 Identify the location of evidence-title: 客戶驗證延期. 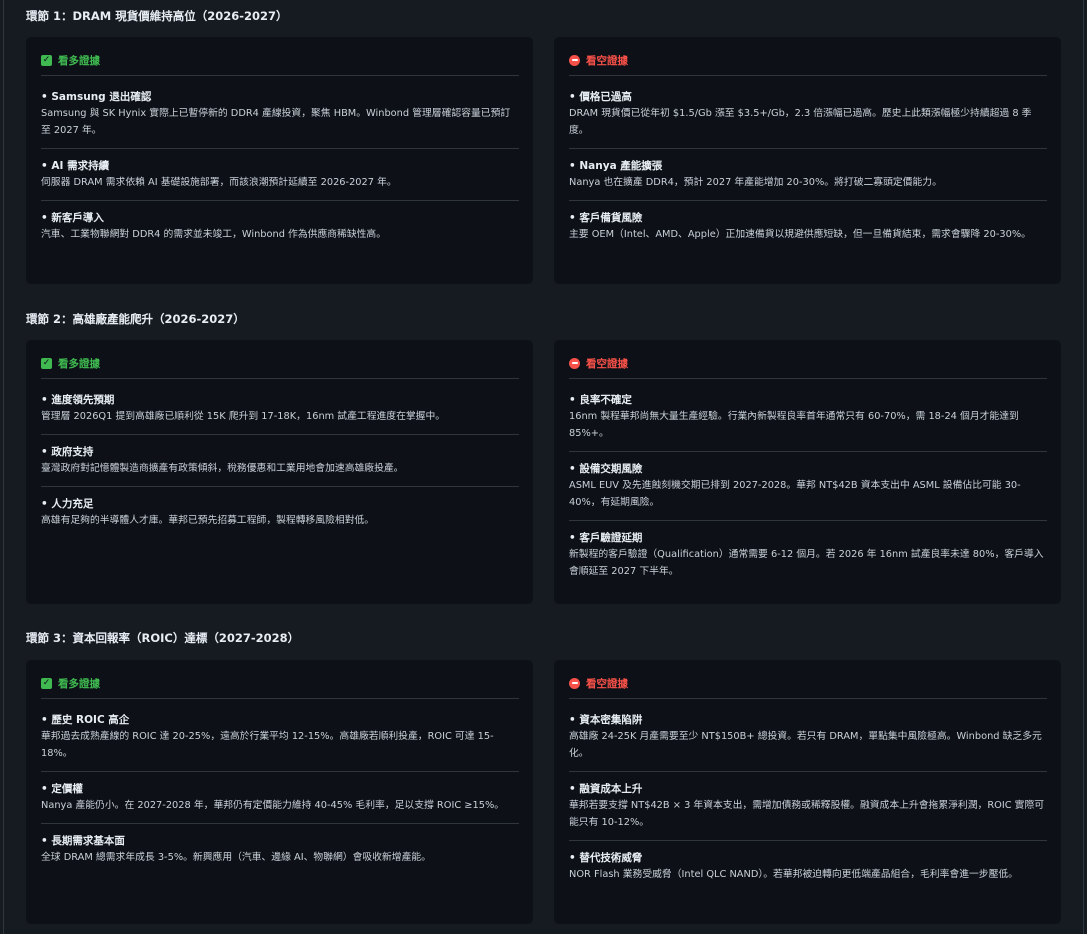
(808, 538).